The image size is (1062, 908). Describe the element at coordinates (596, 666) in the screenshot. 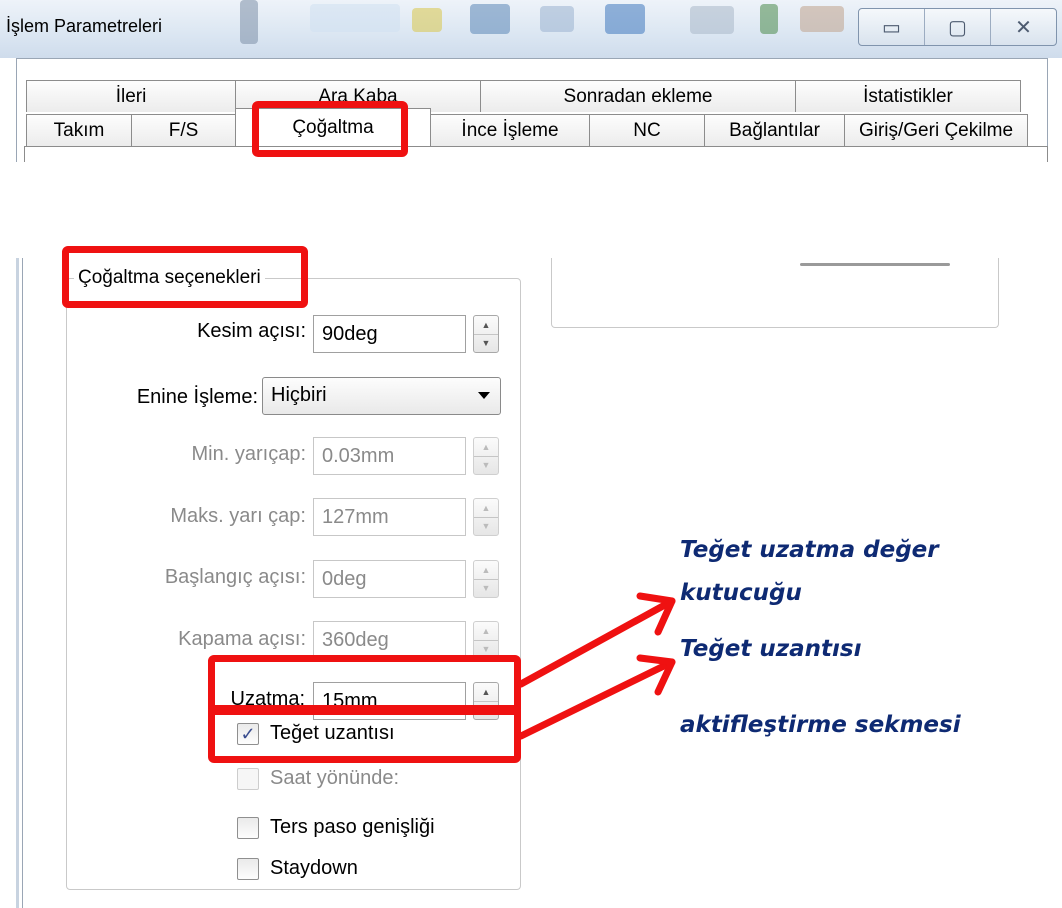

I see `annotation-arrows` at that location.